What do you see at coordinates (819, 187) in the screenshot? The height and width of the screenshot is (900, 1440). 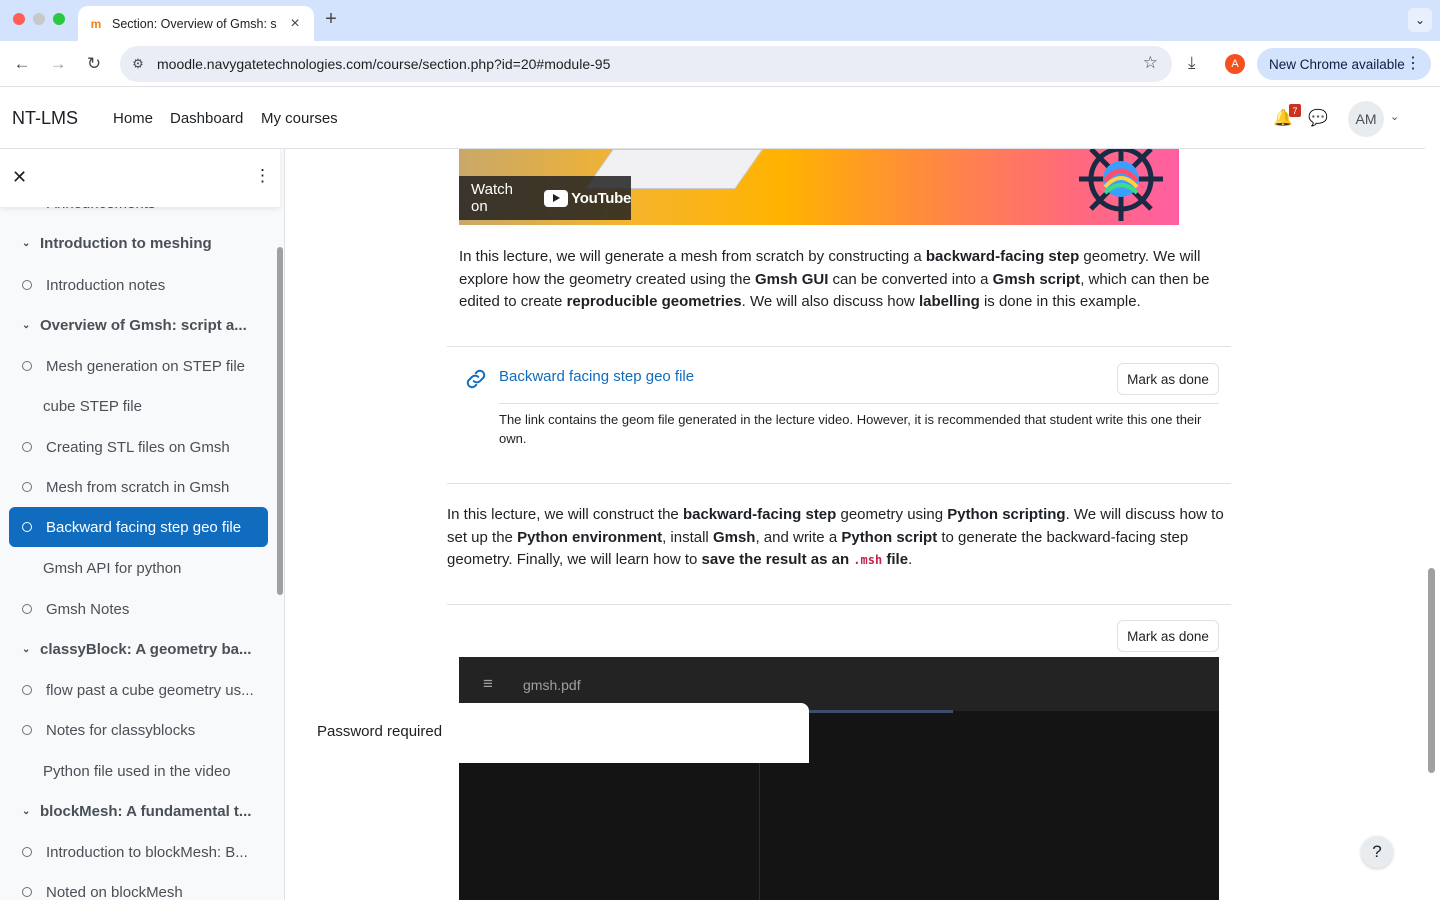 I see `youtube-video-embed: Watch on YouTube` at bounding box center [819, 187].